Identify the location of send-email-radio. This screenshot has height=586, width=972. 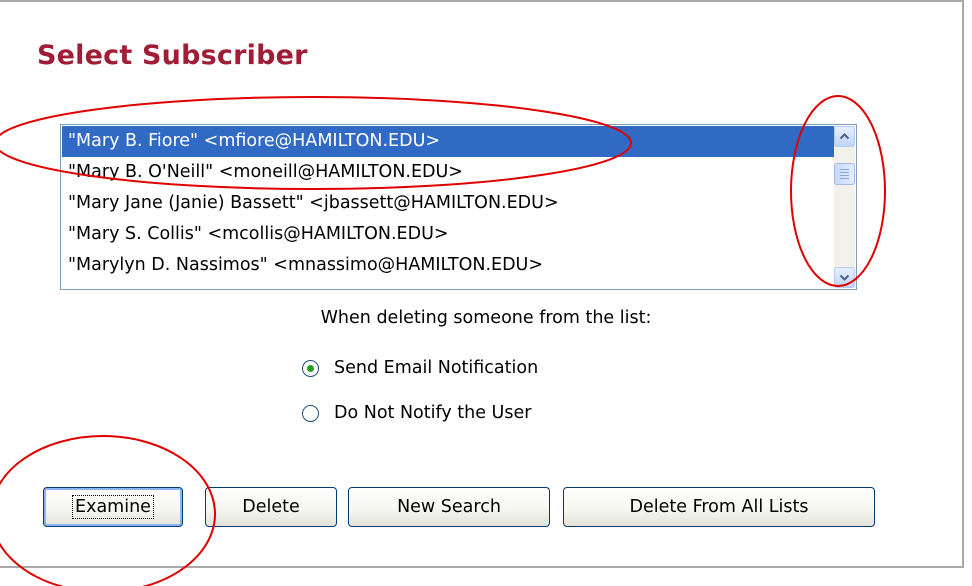
(310, 368).